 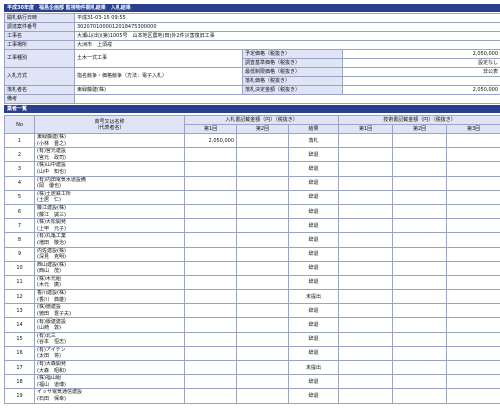 I want to click on bidder-name-cell: 藤江建設(株) (藤江 誠三), so click(x=109, y=211).